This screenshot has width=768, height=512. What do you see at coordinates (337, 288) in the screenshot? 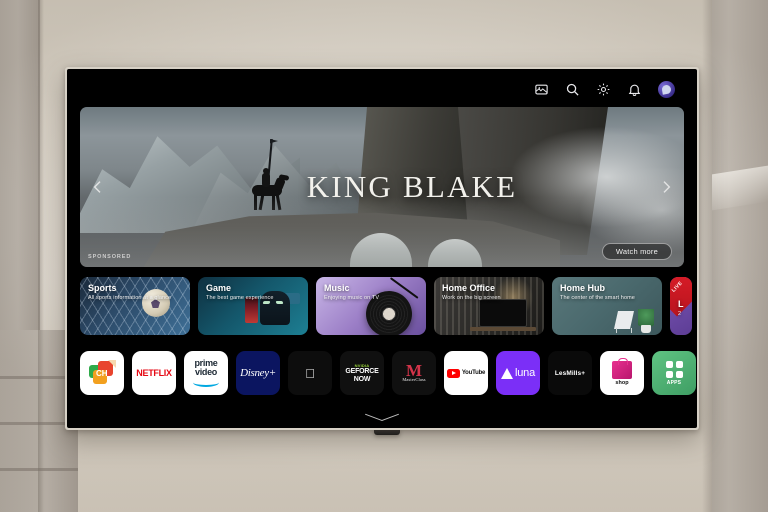
I see `card-title: Music` at bounding box center [337, 288].